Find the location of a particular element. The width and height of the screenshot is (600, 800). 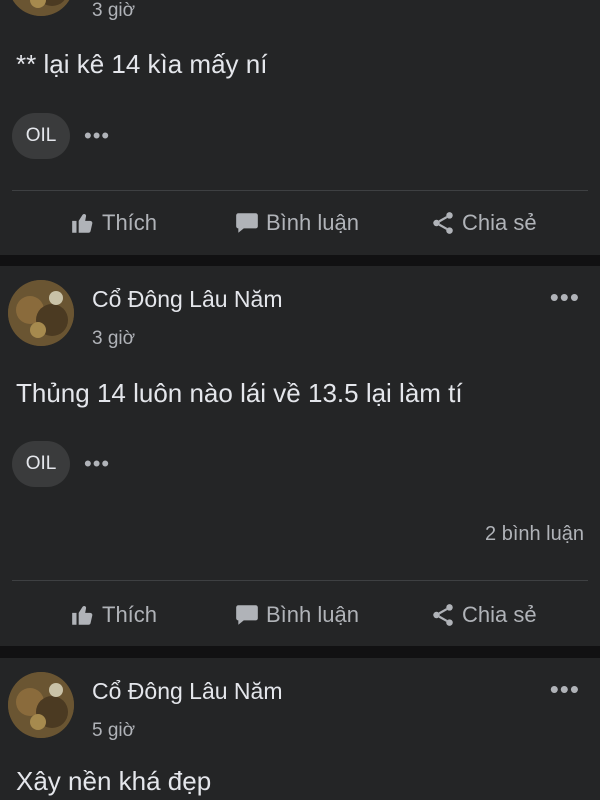

post-text: ** lại kê 14 kìa mấy ní is located at coordinates (142, 64).